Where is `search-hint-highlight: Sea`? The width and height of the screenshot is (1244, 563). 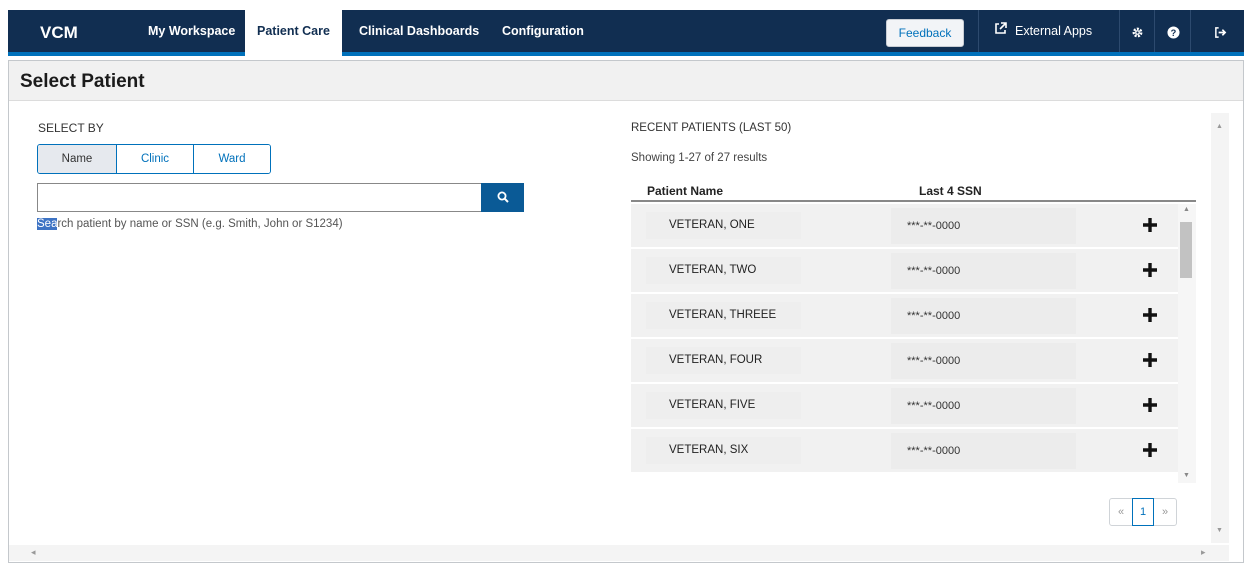 search-hint-highlight: Sea is located at coordinates (47, 224).